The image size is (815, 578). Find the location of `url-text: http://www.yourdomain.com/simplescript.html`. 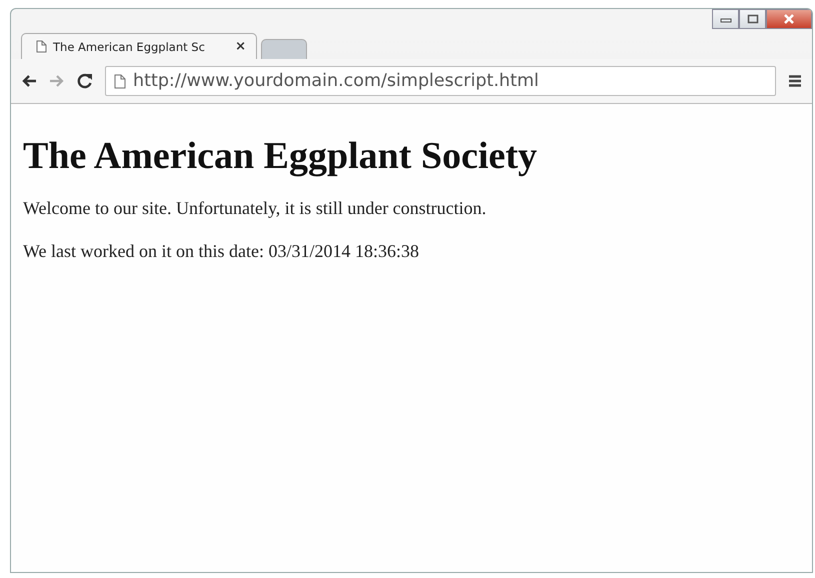

url-text: http://www.yourdomain.com/simplescript.html is located at coordinates (336, 81).